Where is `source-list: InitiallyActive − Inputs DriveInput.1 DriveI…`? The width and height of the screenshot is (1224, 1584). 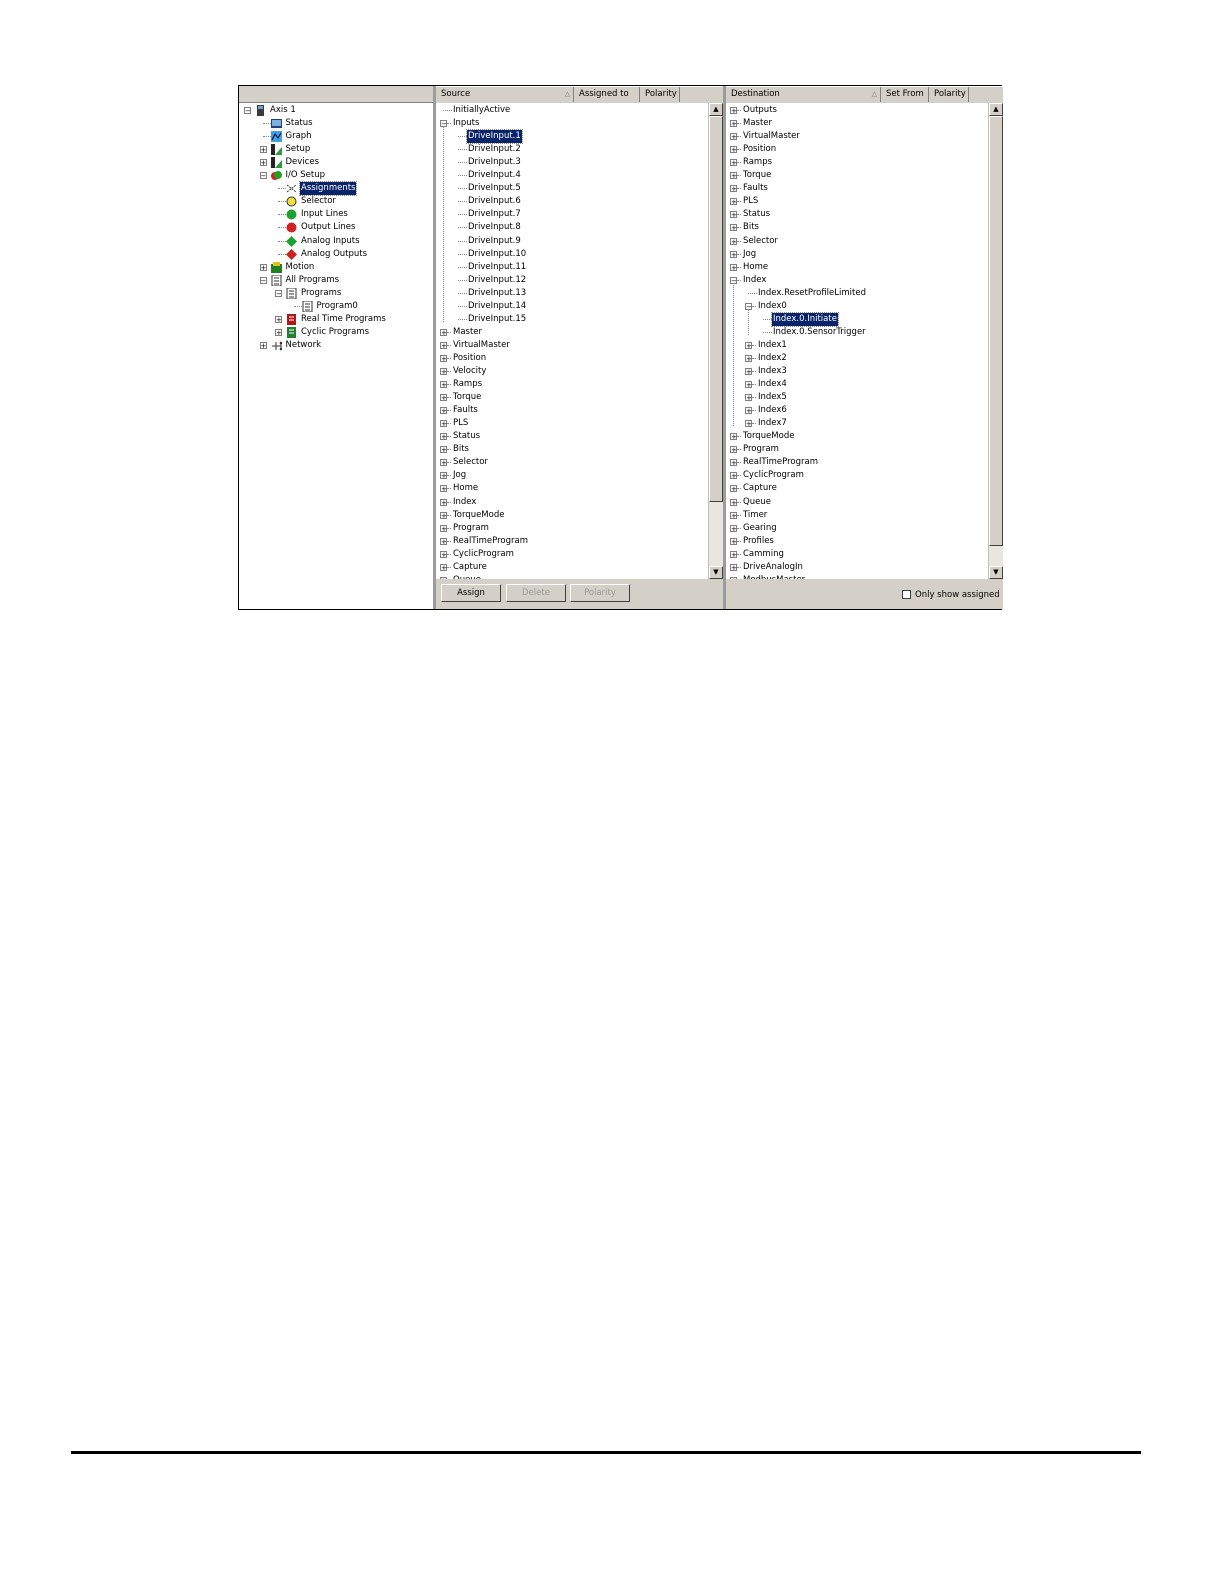
source-list: InitiallyActive − Inputs DriveInput.1 DriveI… is located at coordinates (572, 341).